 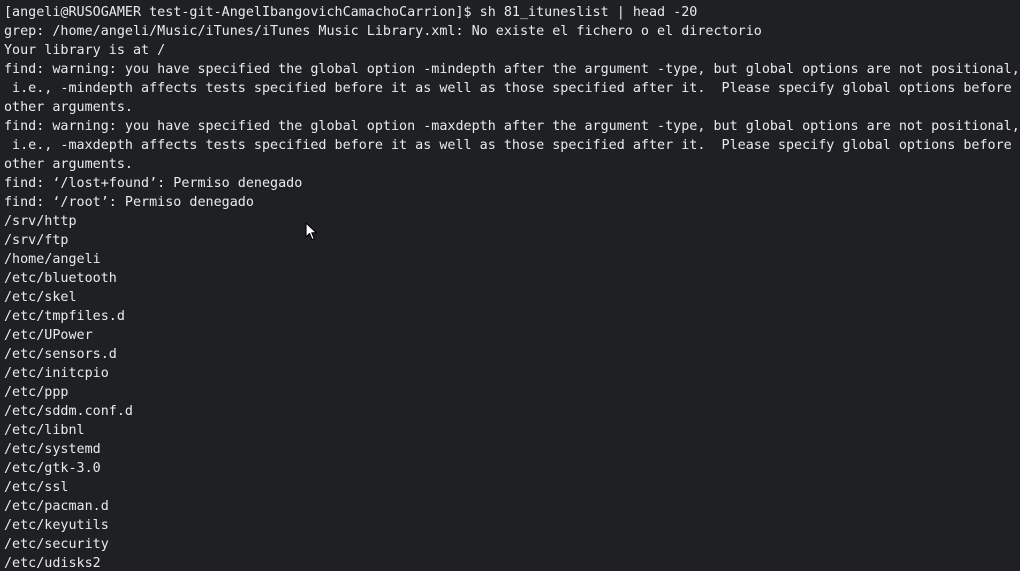 I want to click on terminal-line: /etc/skel, so click(x=40, y=297).